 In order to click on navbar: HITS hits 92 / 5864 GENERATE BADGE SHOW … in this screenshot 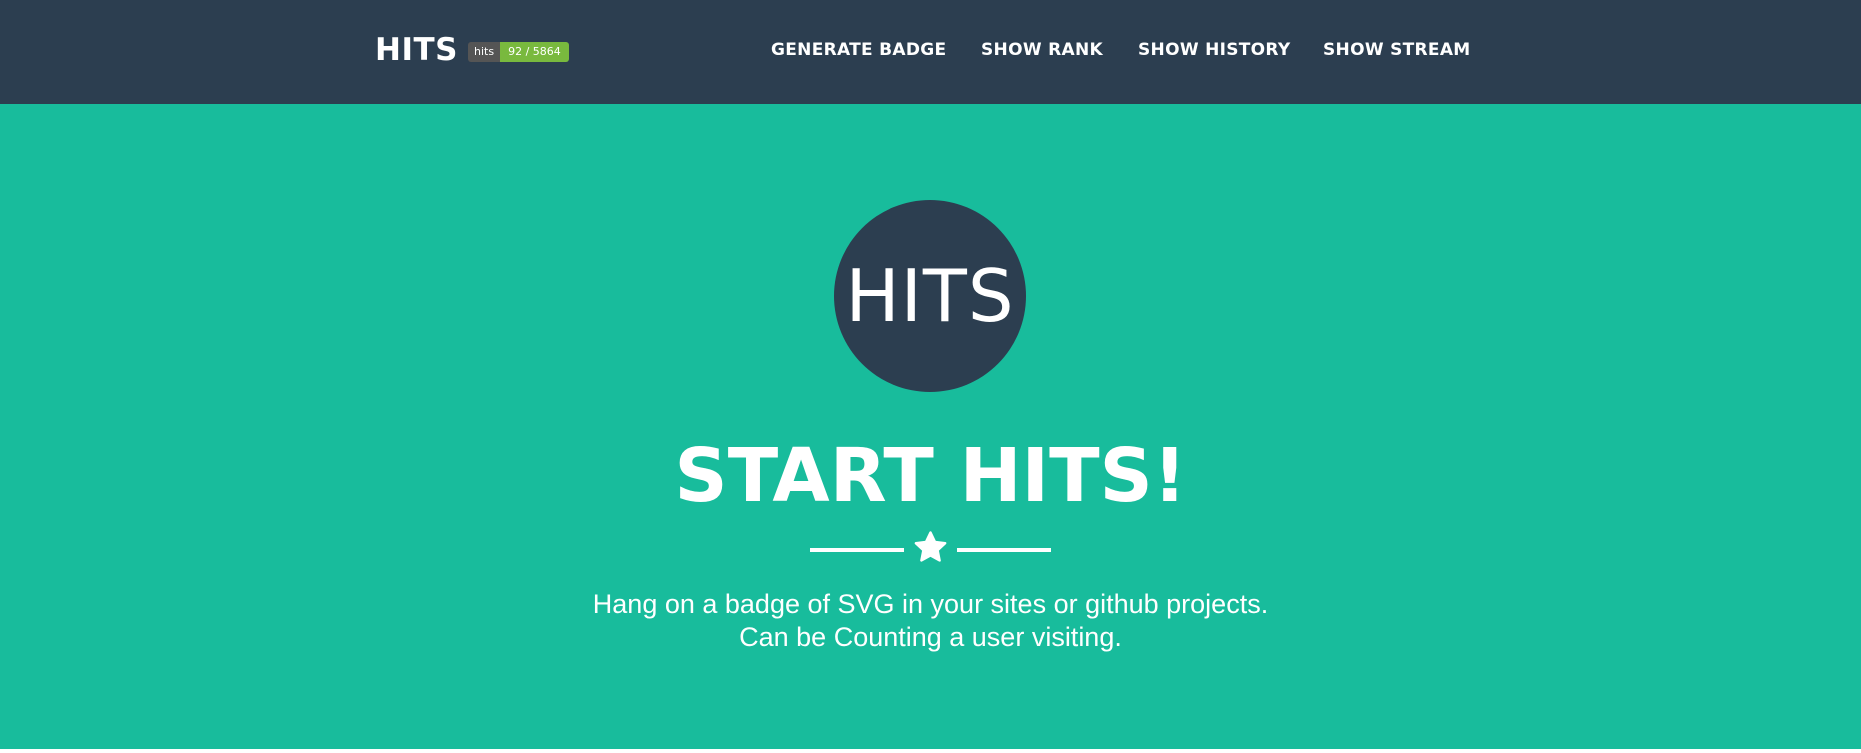, I will do `click(930, 52)`.